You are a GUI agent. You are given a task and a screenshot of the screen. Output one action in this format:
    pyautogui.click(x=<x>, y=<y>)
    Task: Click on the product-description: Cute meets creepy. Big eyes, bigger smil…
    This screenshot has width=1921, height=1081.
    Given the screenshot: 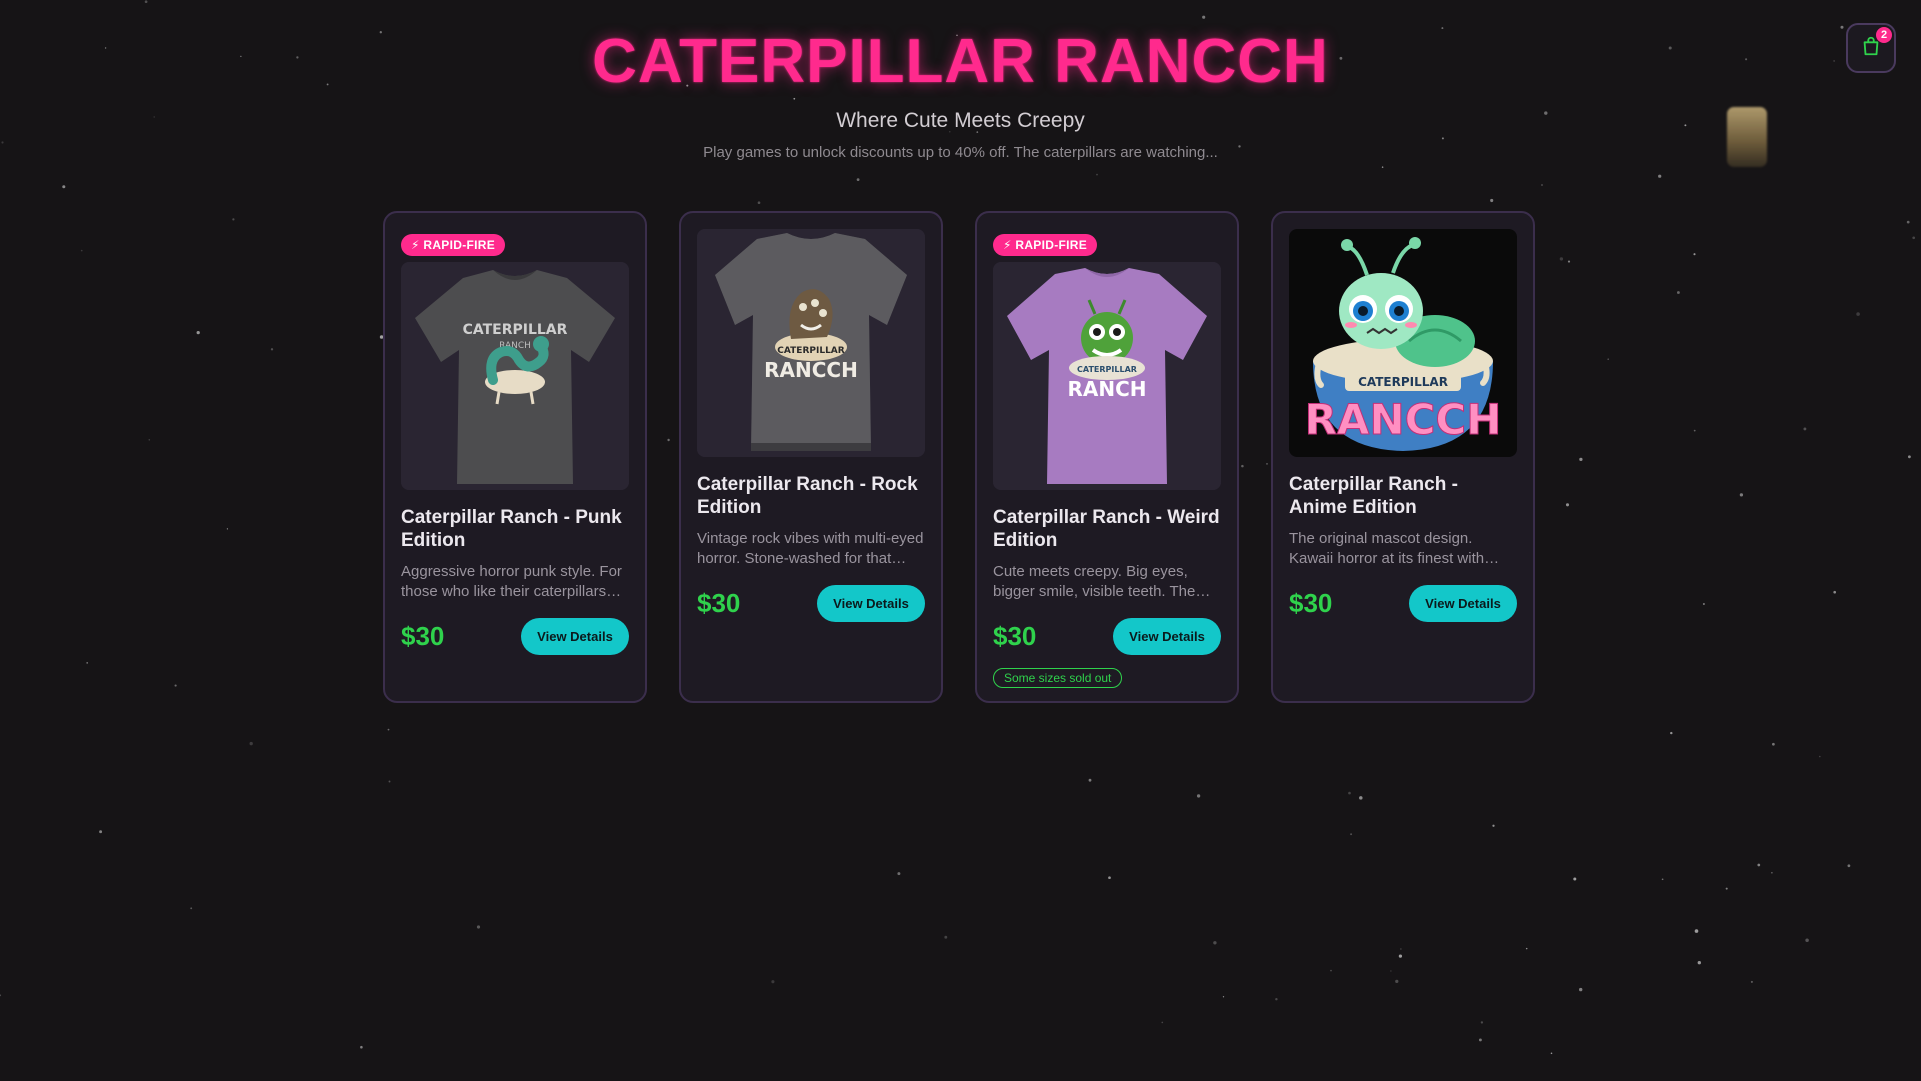 What is the action you would take?
    pyautogui.click(x=1094, y=581)
    